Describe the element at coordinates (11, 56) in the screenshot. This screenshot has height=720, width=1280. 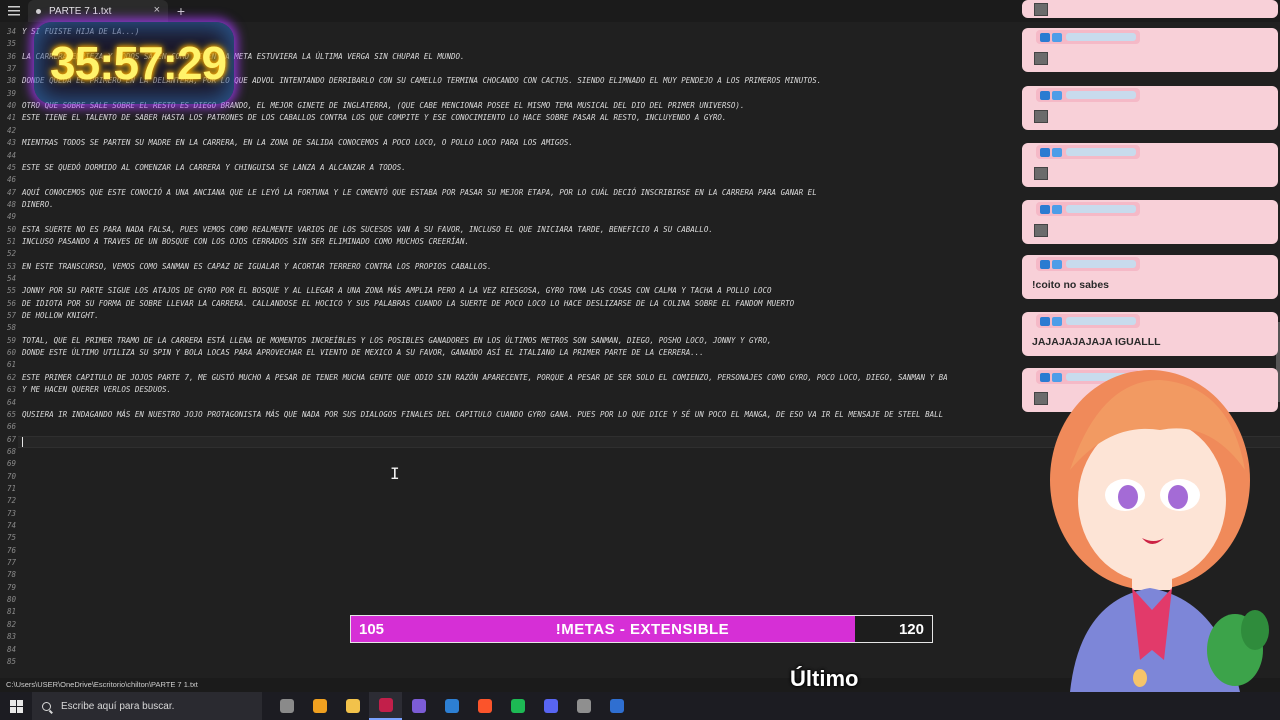
I see `line-number: 36` at that location.